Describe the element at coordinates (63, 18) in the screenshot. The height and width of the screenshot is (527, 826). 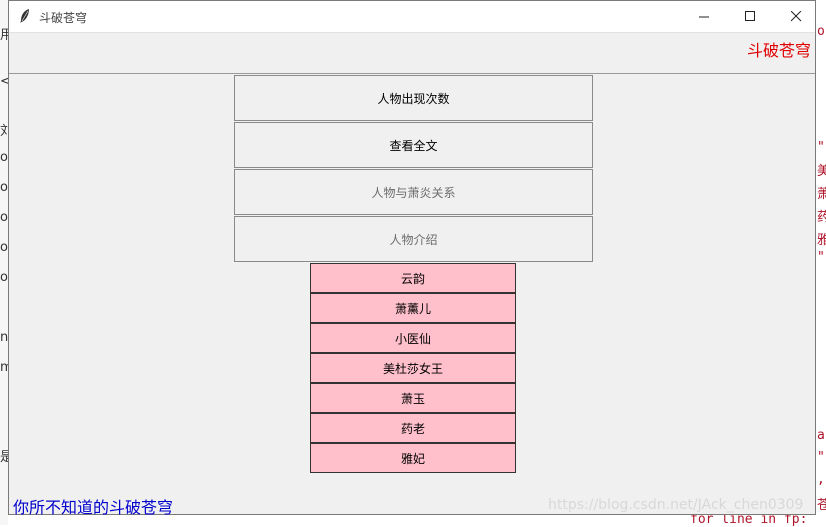
I see `window-title: 斗破苍穹` at that location.